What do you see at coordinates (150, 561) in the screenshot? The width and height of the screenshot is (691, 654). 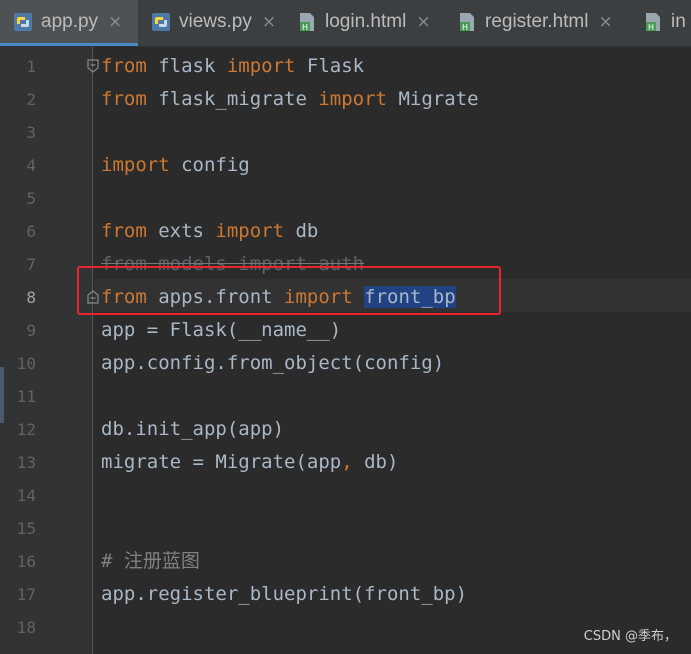 I see `code-line-16-comment: # 注册蓝图` at bounding box center [150, 561].